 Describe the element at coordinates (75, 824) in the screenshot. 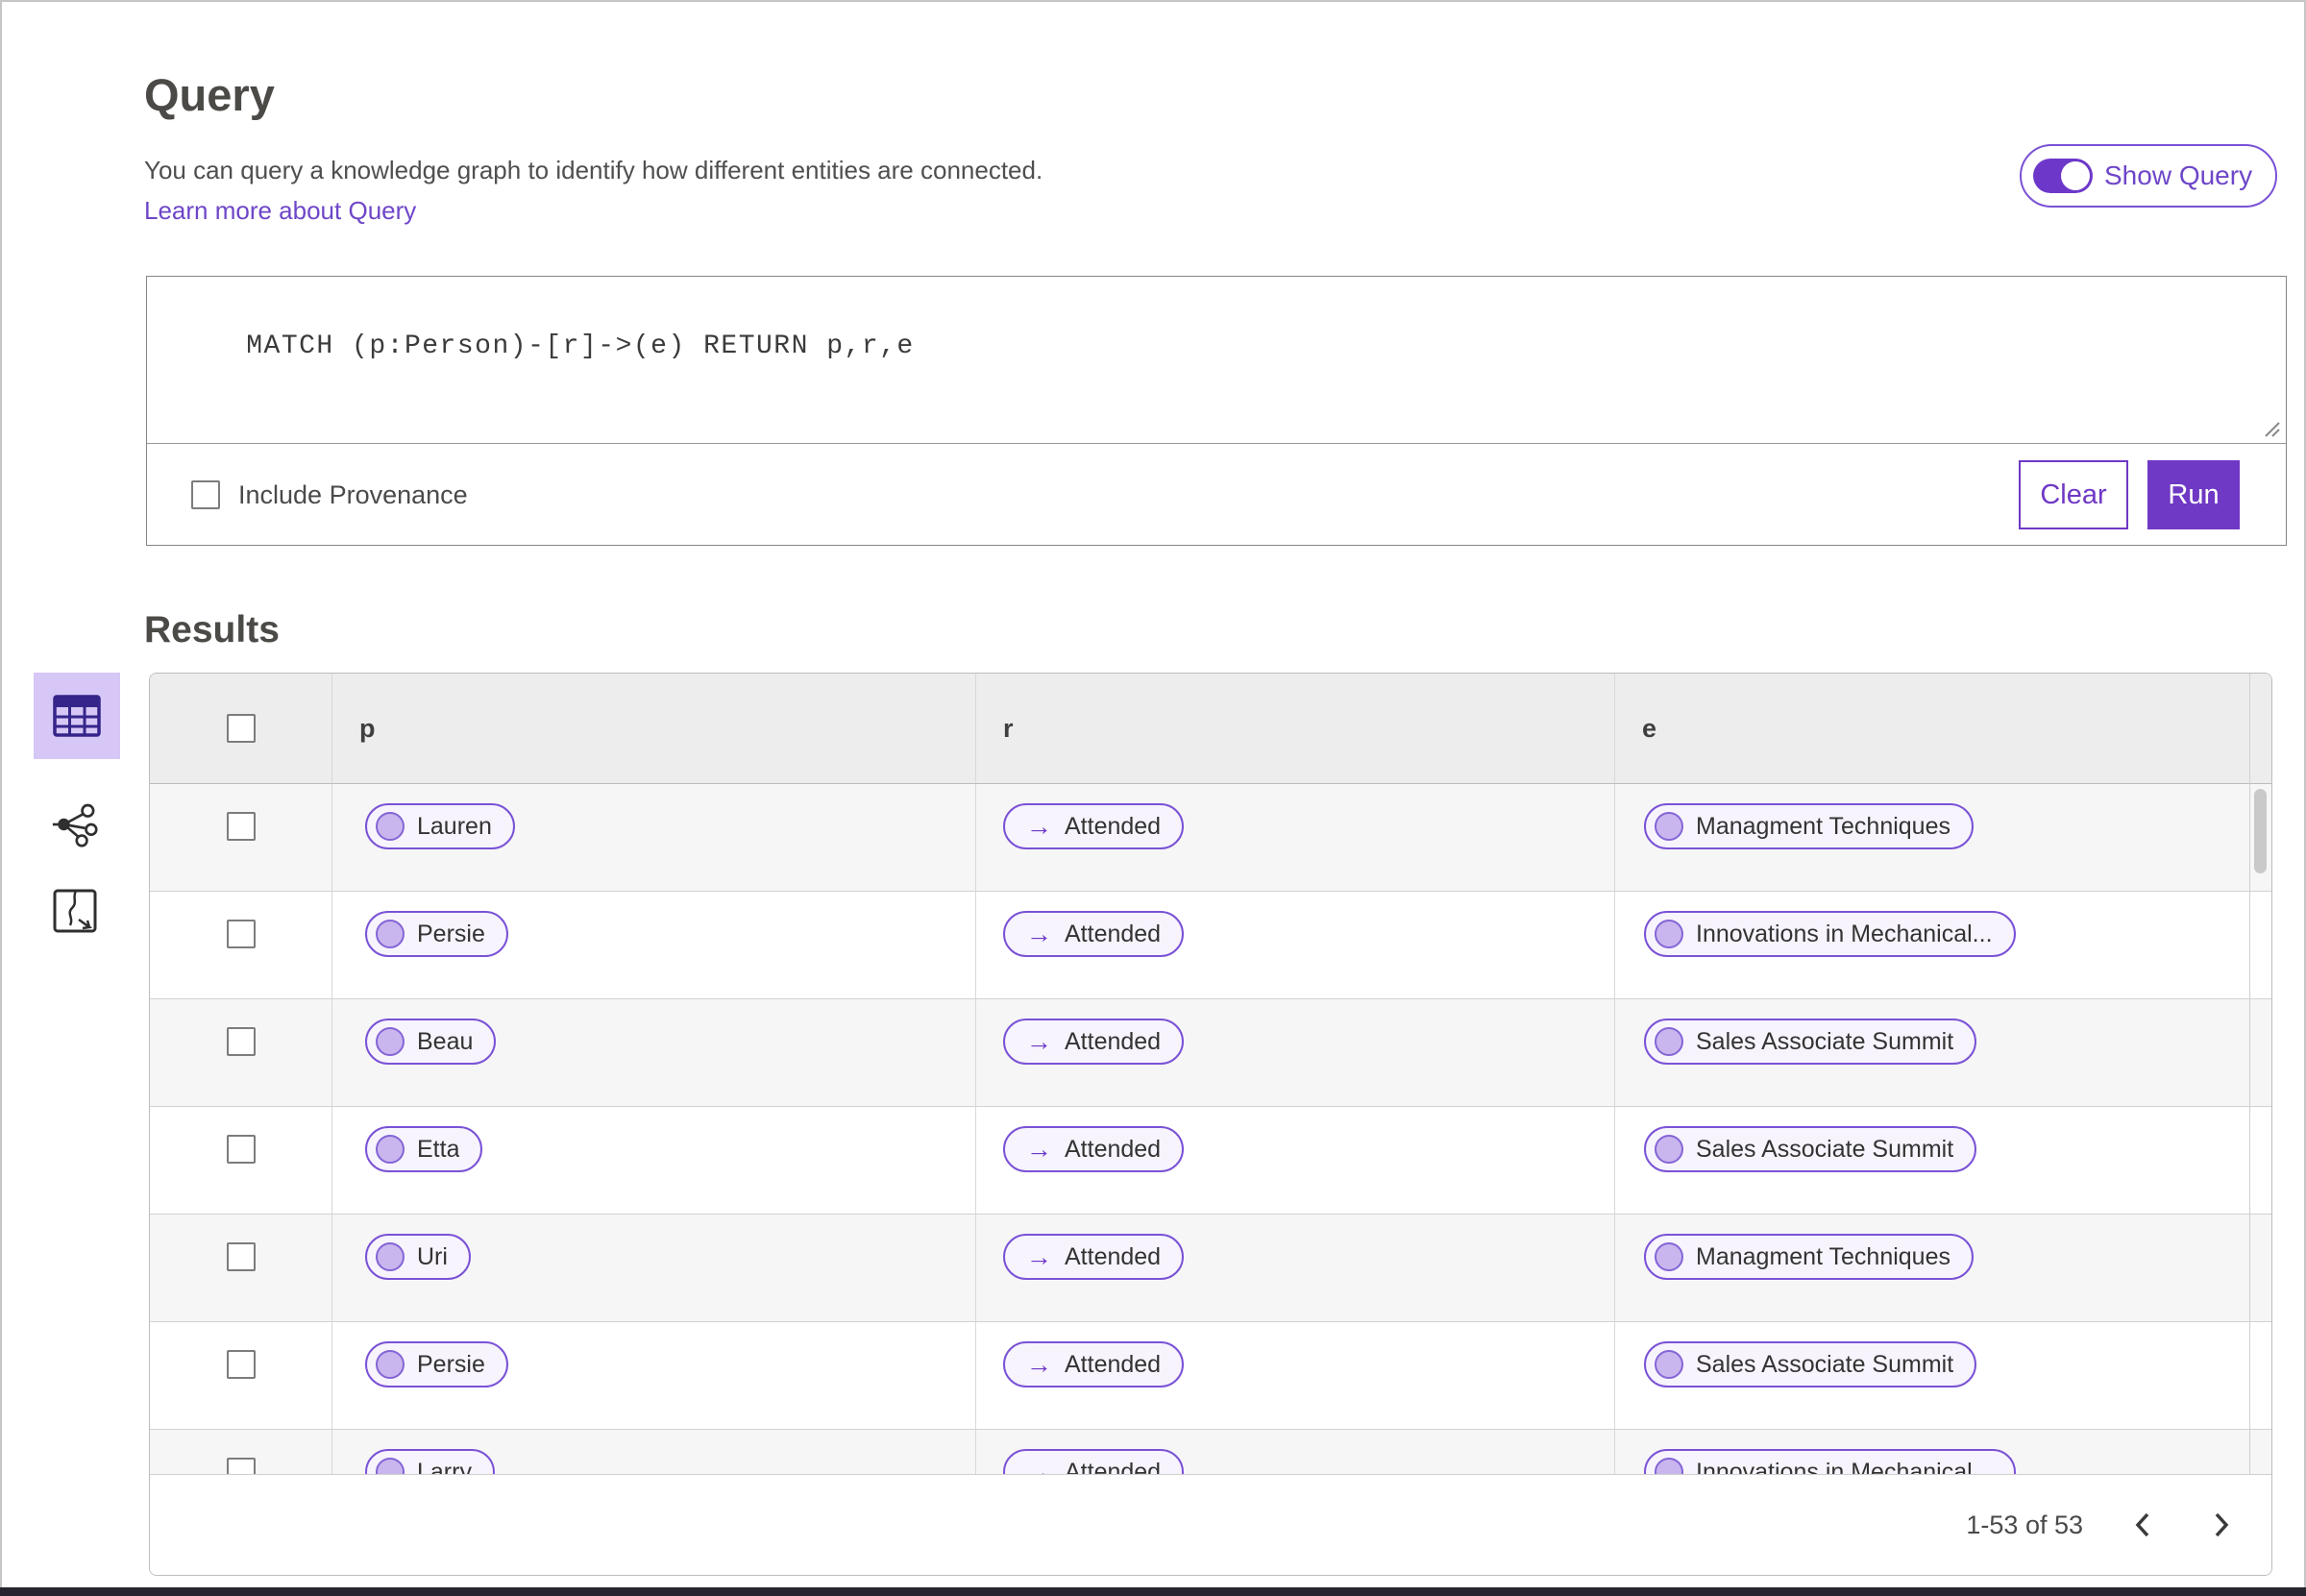

I see `view-graph-button` at that location.